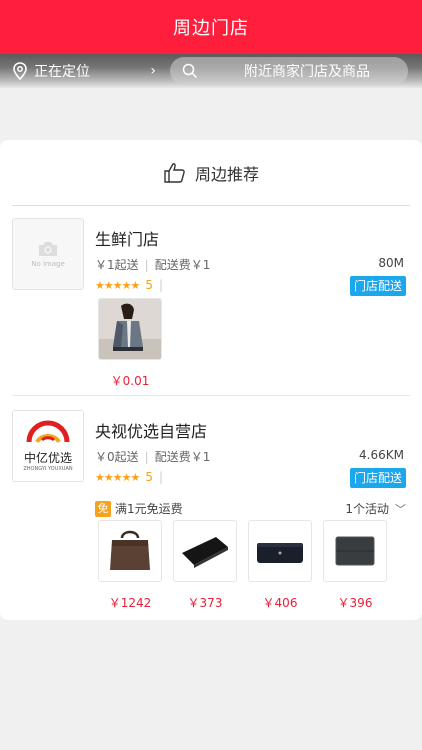 This screenshot has height=750, width=422. I want to click on free-shipping-badge: 免, so click(103, 508).